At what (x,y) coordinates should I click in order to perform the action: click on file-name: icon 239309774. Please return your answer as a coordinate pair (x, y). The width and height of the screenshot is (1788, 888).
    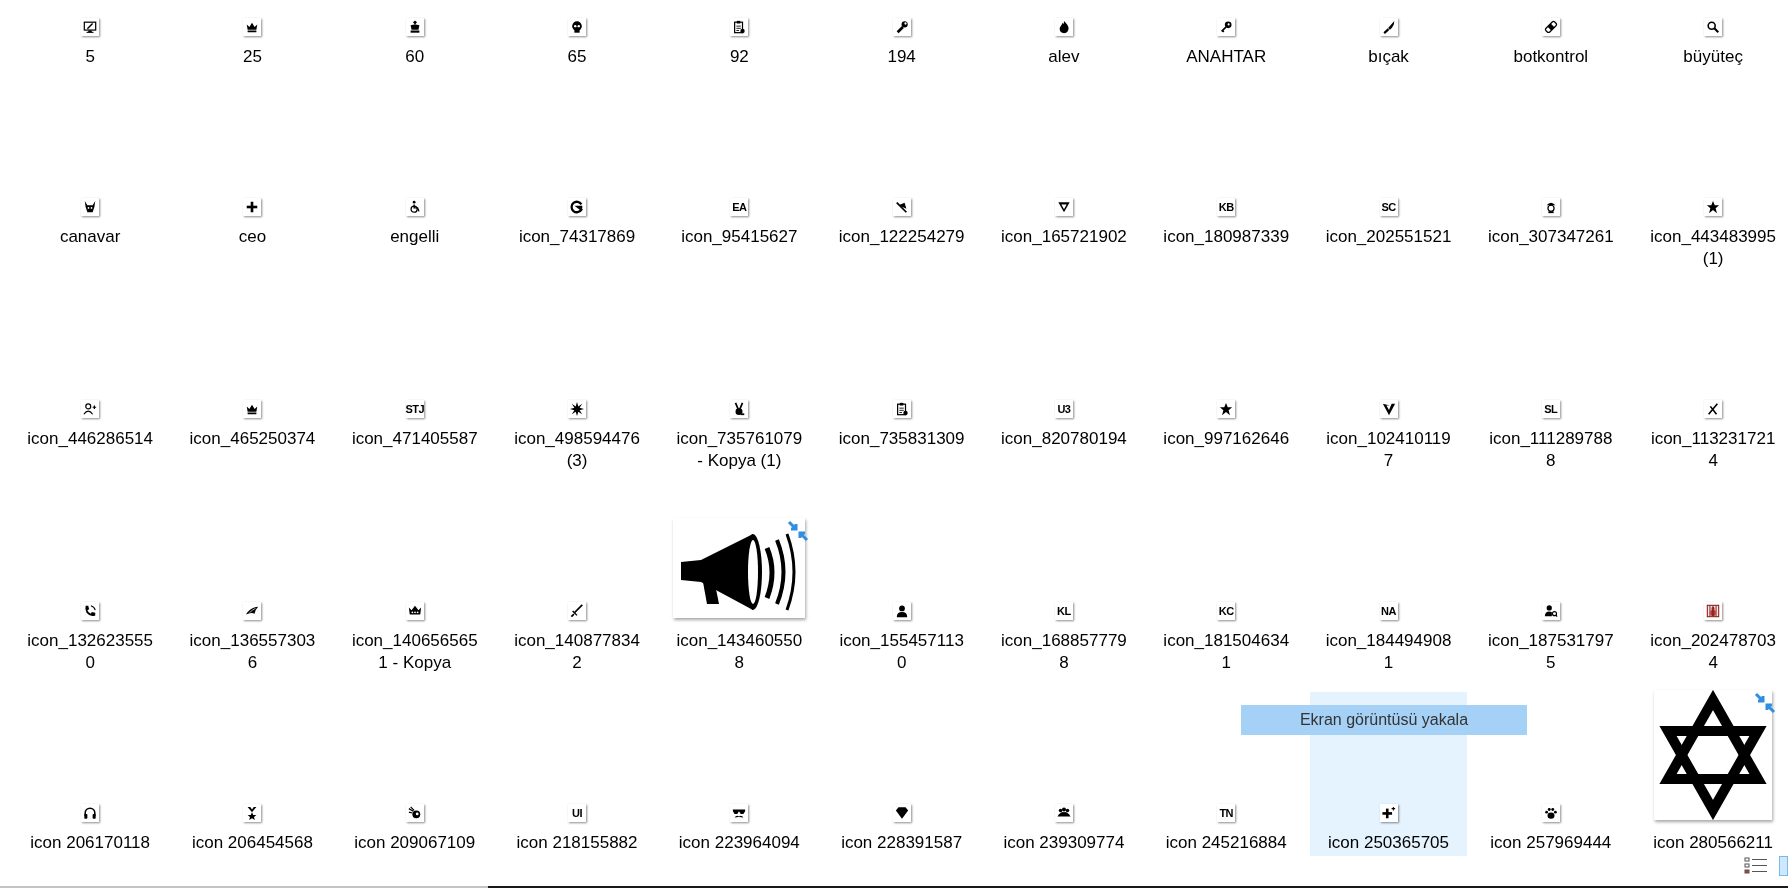
    Looking at the image, I should click on (1064, 843).